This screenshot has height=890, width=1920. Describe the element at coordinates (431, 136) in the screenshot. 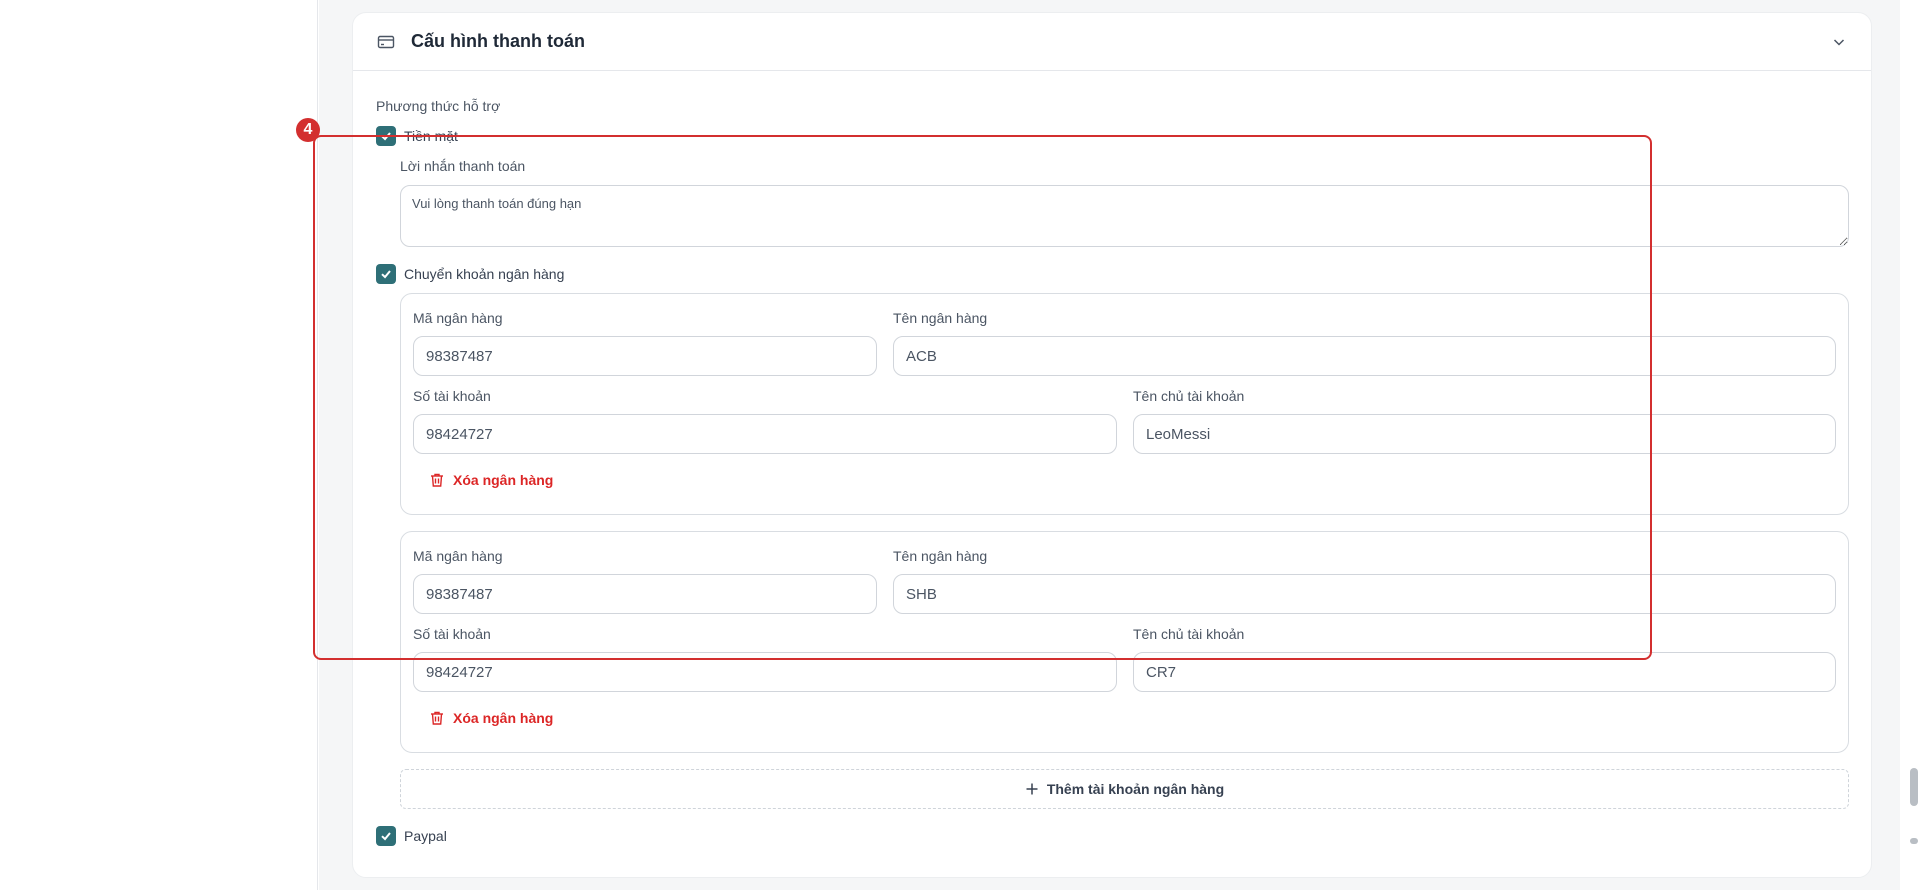

I see `cash-label: Tiền mặt` at that location.